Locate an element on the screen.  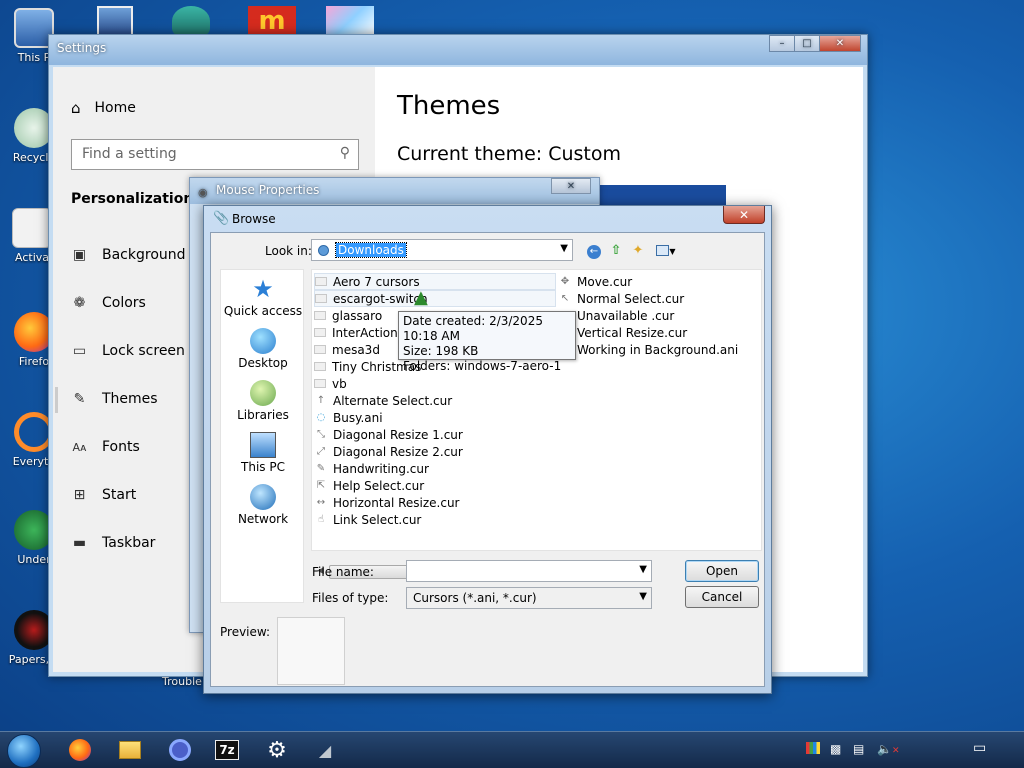
sidebar-item-lock-screen: ▭ Lock screen is located at coordinates (128, 351).